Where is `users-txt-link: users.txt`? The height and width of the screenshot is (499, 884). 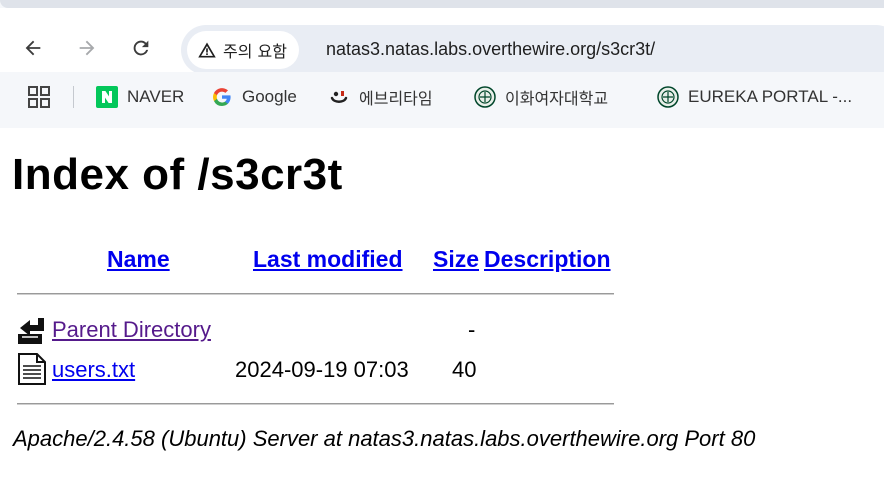
users-txt-link: users.txt is located at coordinates (93, 370).